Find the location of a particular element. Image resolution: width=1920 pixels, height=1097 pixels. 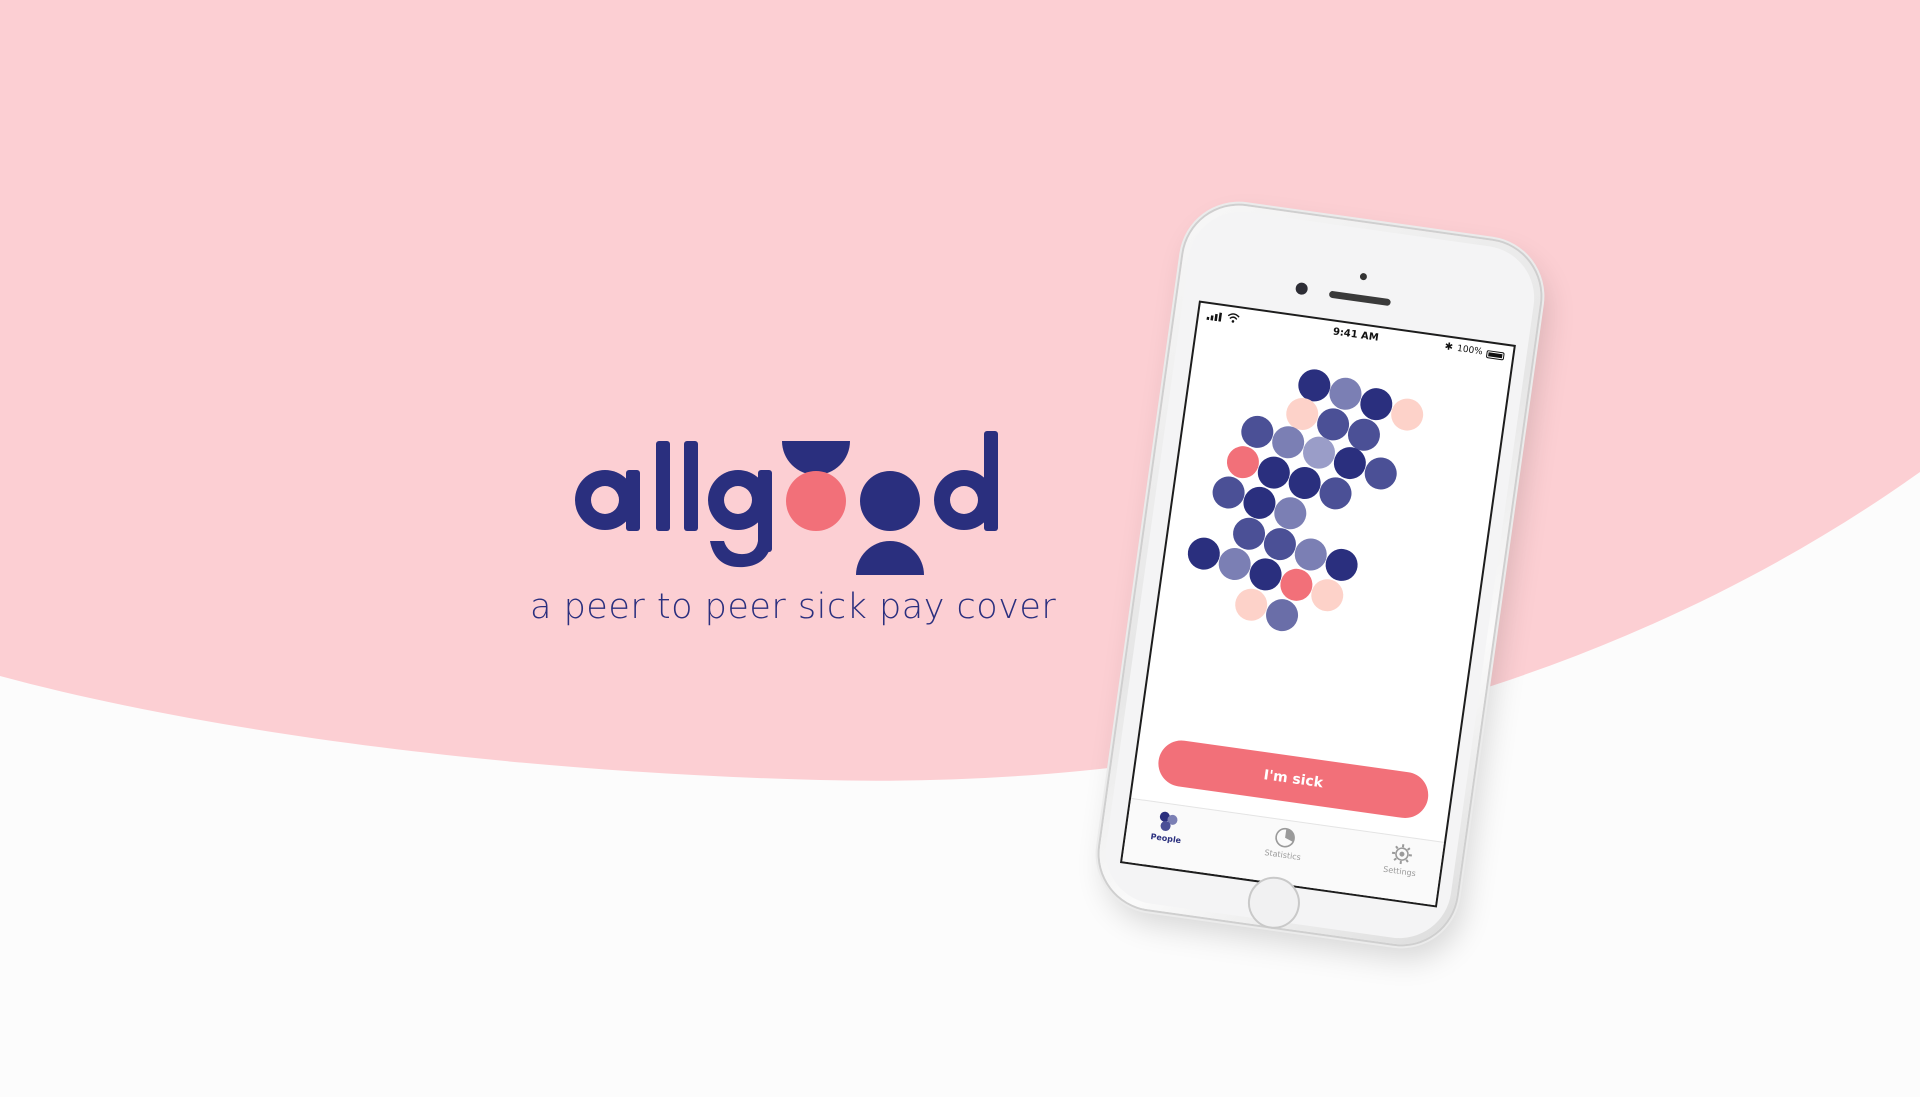

bluetooth-icon: ✱ is located at coordinates (1448, 347).